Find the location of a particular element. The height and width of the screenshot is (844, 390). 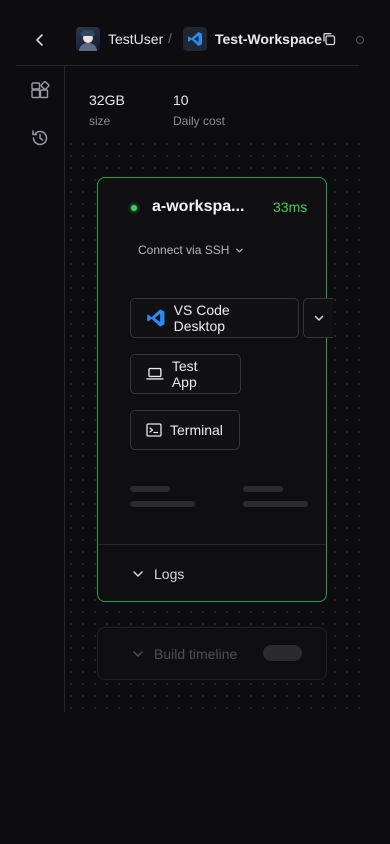

stat-label: size is located at coordinates (100, 121).